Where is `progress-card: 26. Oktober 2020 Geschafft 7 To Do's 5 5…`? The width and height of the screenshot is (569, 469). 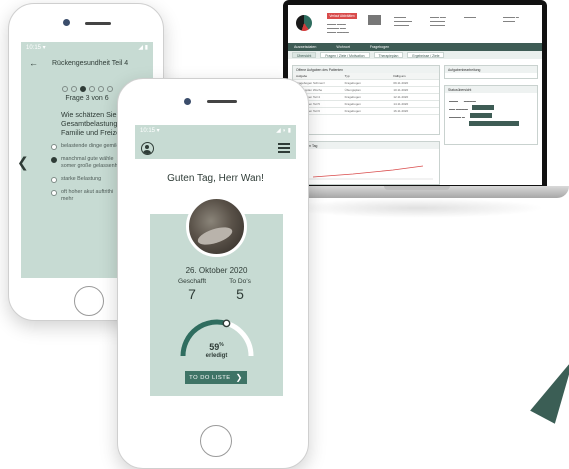 progress-card: 26. Oktober 2020 Geschafft 7 To Do's 5 5… is located at coordinates (216, 296).